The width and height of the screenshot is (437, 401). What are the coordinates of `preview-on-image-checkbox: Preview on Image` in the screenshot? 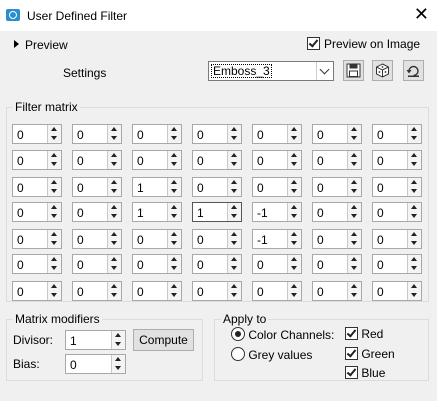 It's located at (363, 44).